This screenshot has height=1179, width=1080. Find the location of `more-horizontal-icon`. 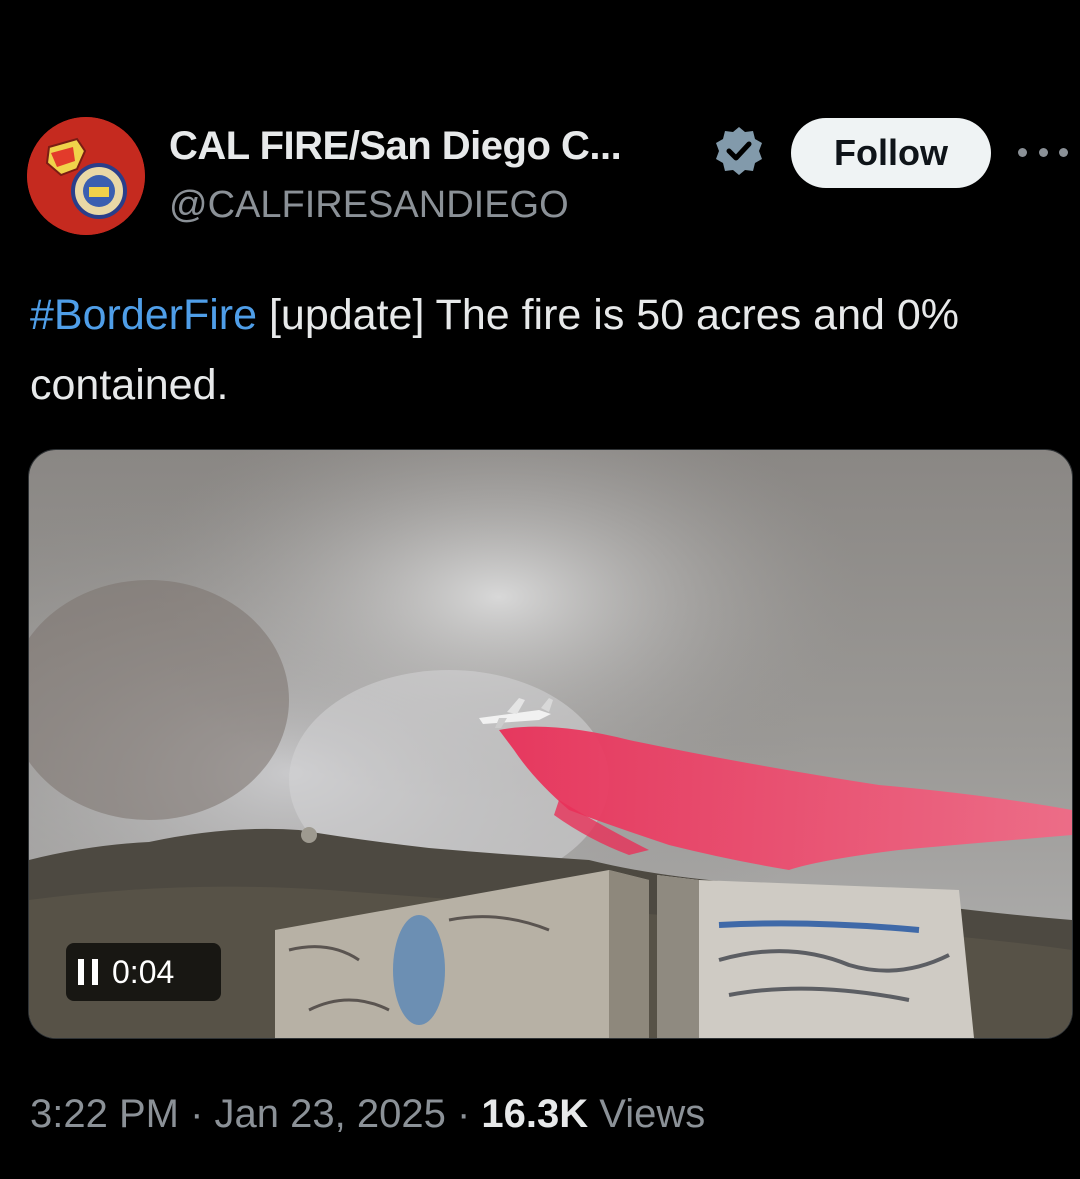

more-horizontal-icon is located at coordinates (1043, 152).